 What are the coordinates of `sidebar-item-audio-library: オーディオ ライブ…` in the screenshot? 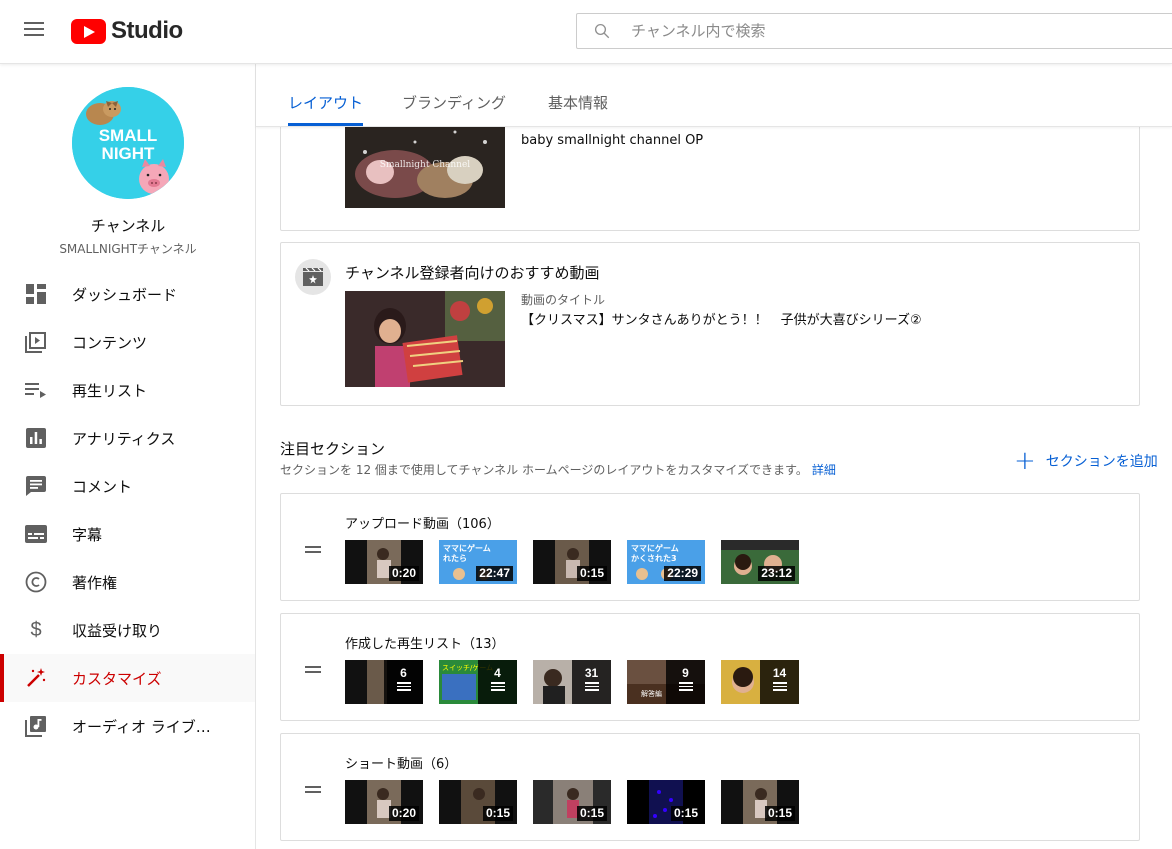 It's located at (127, 726).